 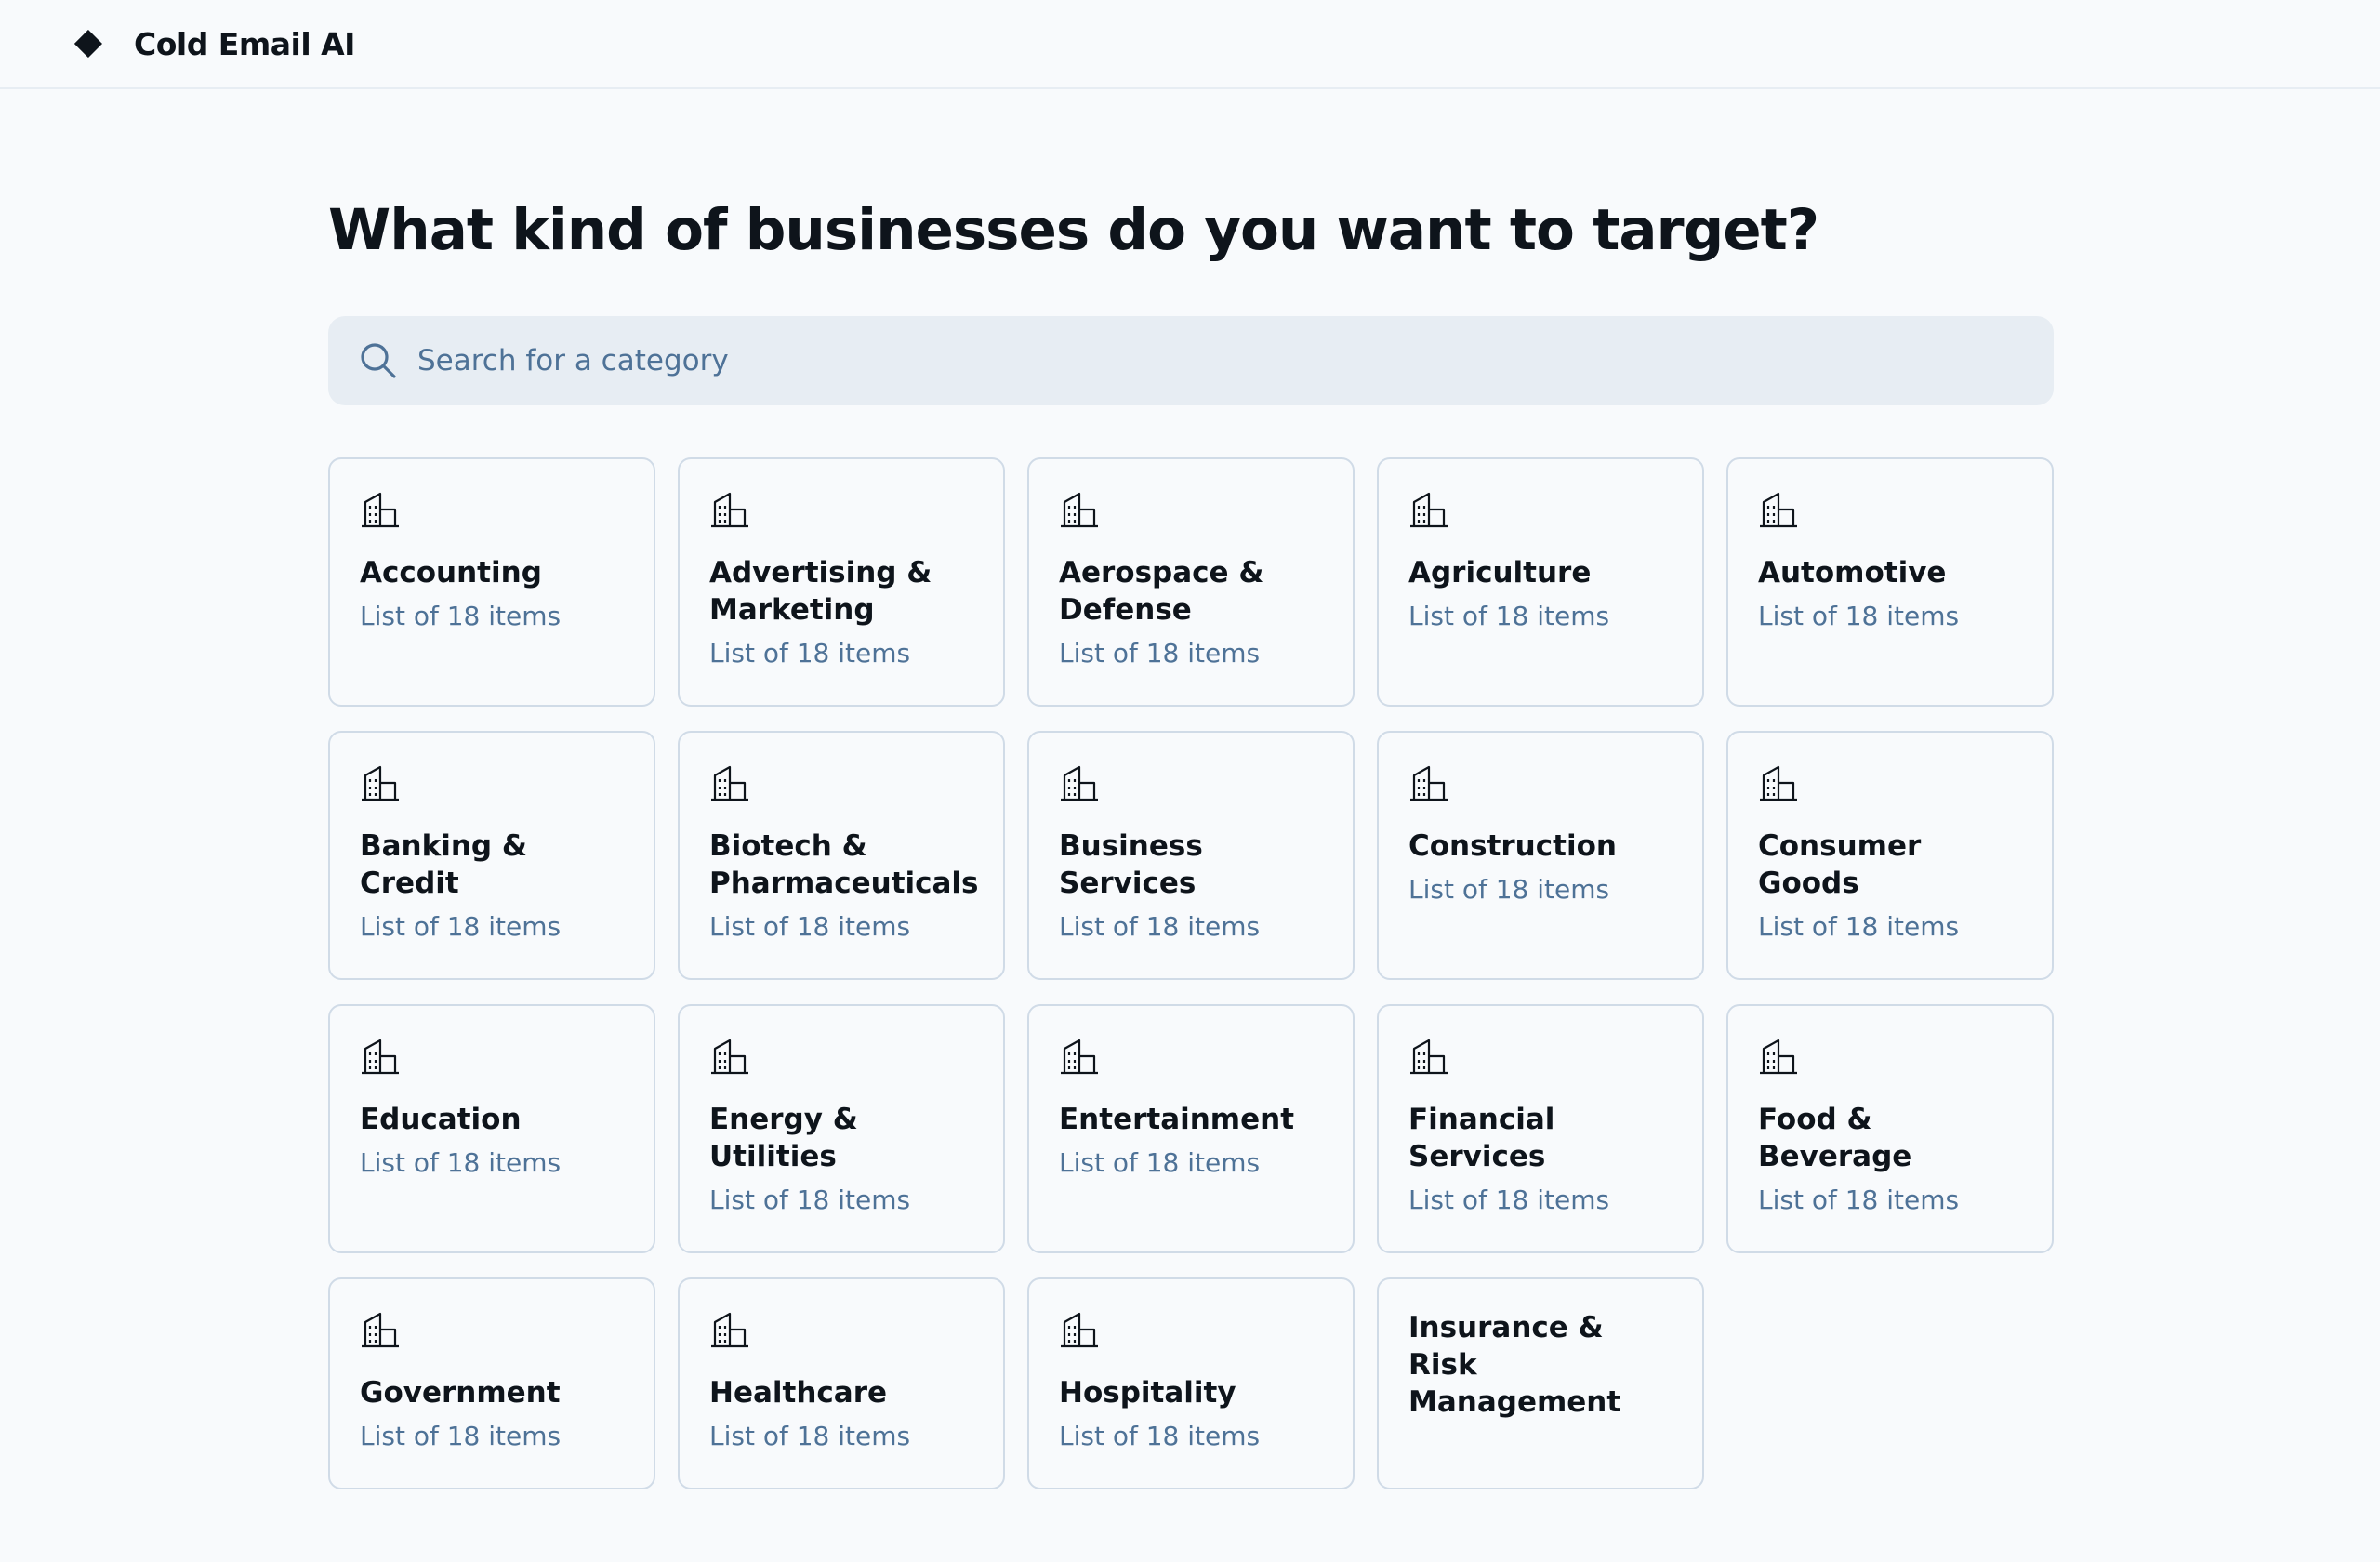 I want to click on category-name: Entertainment, so click(x=1177, y=1119).